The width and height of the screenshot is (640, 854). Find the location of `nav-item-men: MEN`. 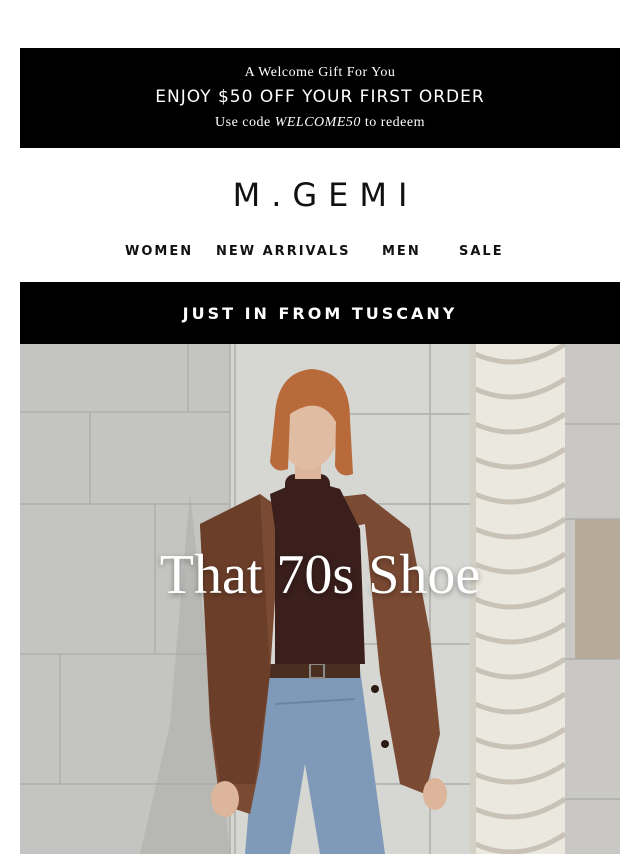

nav-item-men: MEN is located at coordinates (401, 251).